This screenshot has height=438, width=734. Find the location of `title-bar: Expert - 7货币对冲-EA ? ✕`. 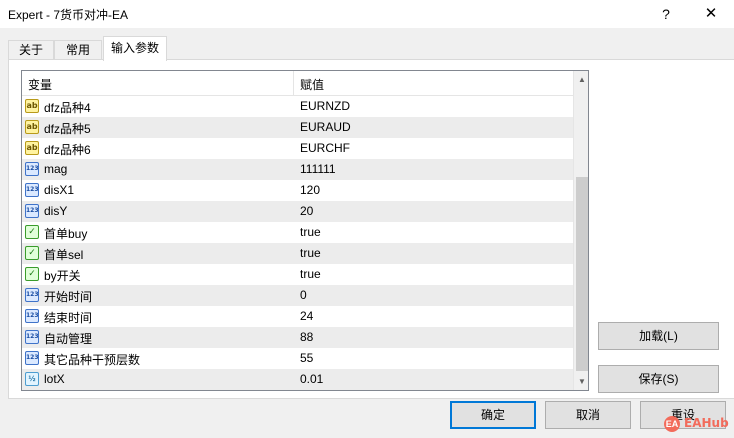

title-bar: Expert - 7货币对冲-EA ? ✕ is located at coordinates (367, 14).